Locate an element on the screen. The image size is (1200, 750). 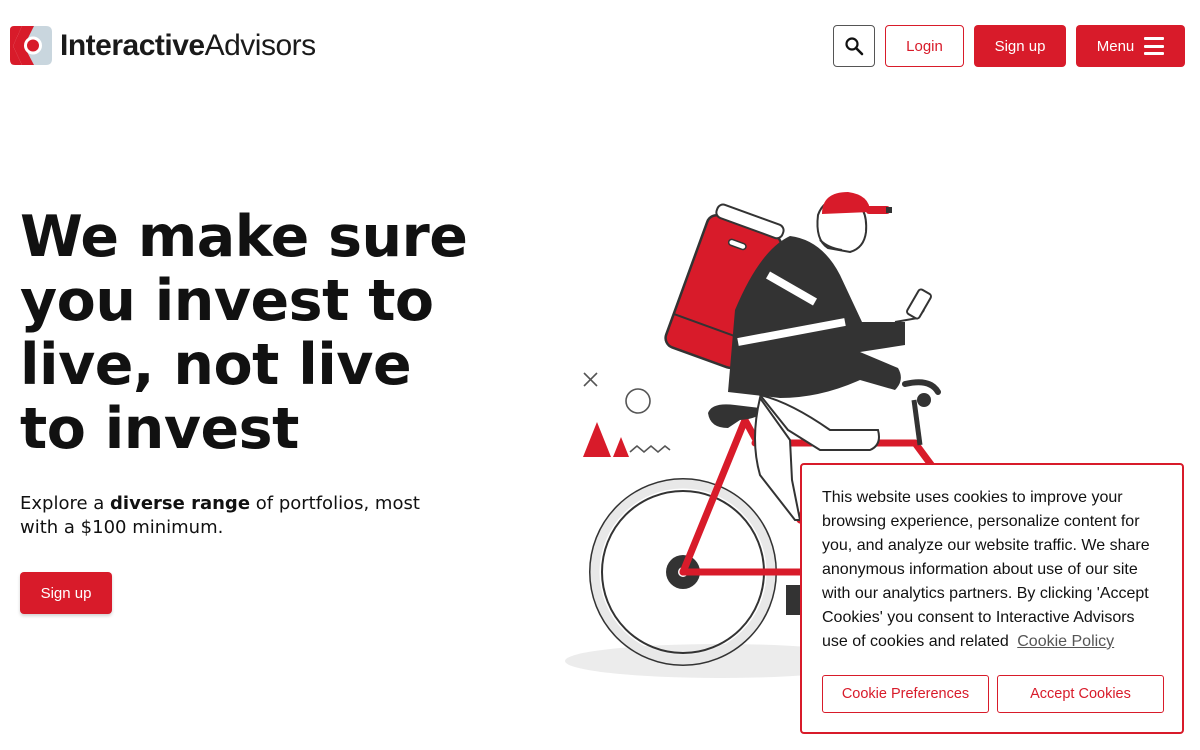
signup-button-header: Sign up is located at coordinates (1020, 46).